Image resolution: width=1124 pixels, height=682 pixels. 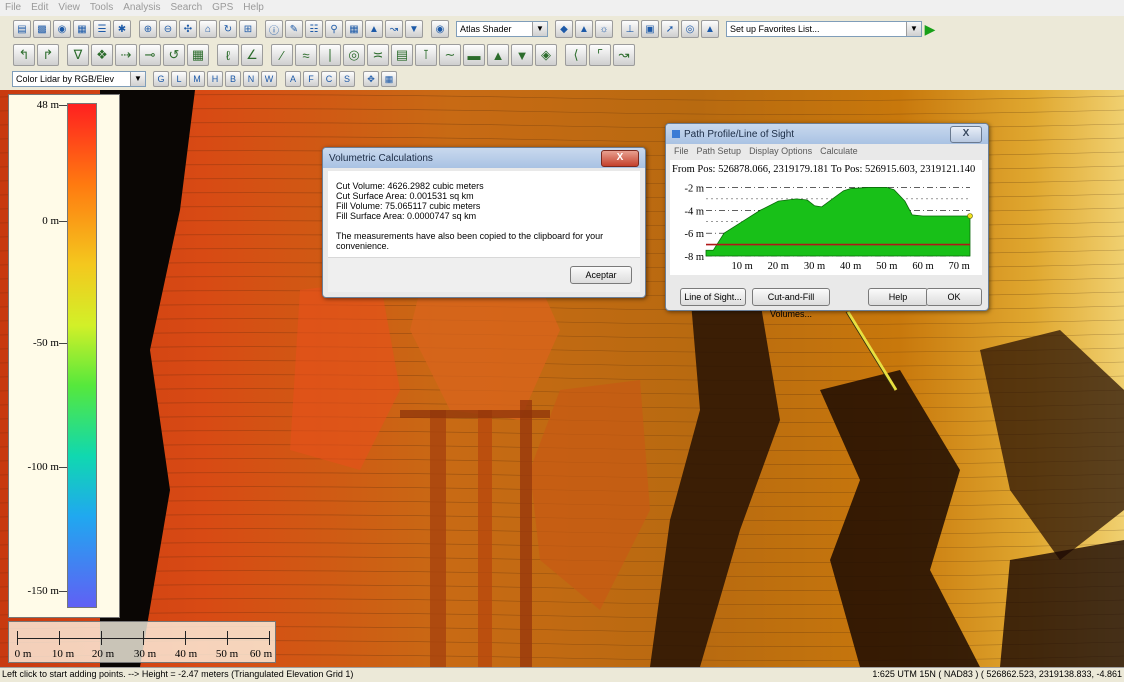 I want to click on slope-icon: ∣, so click(x=330, y=55).